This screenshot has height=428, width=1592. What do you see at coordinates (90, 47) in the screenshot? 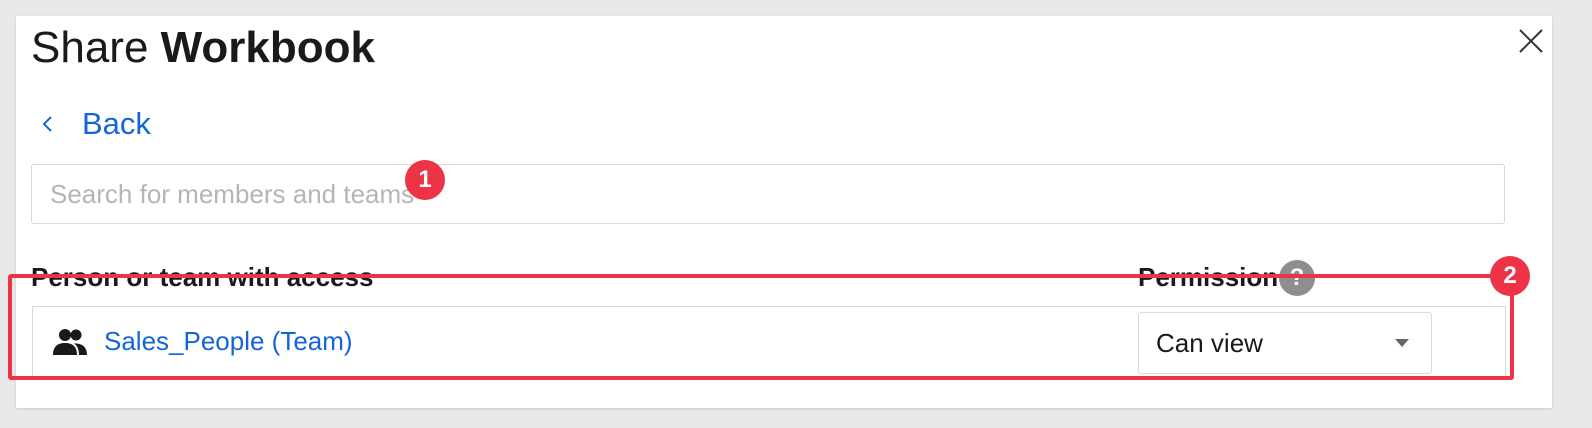
I see `title-prefix: Share` at bounding box center [90, 47].